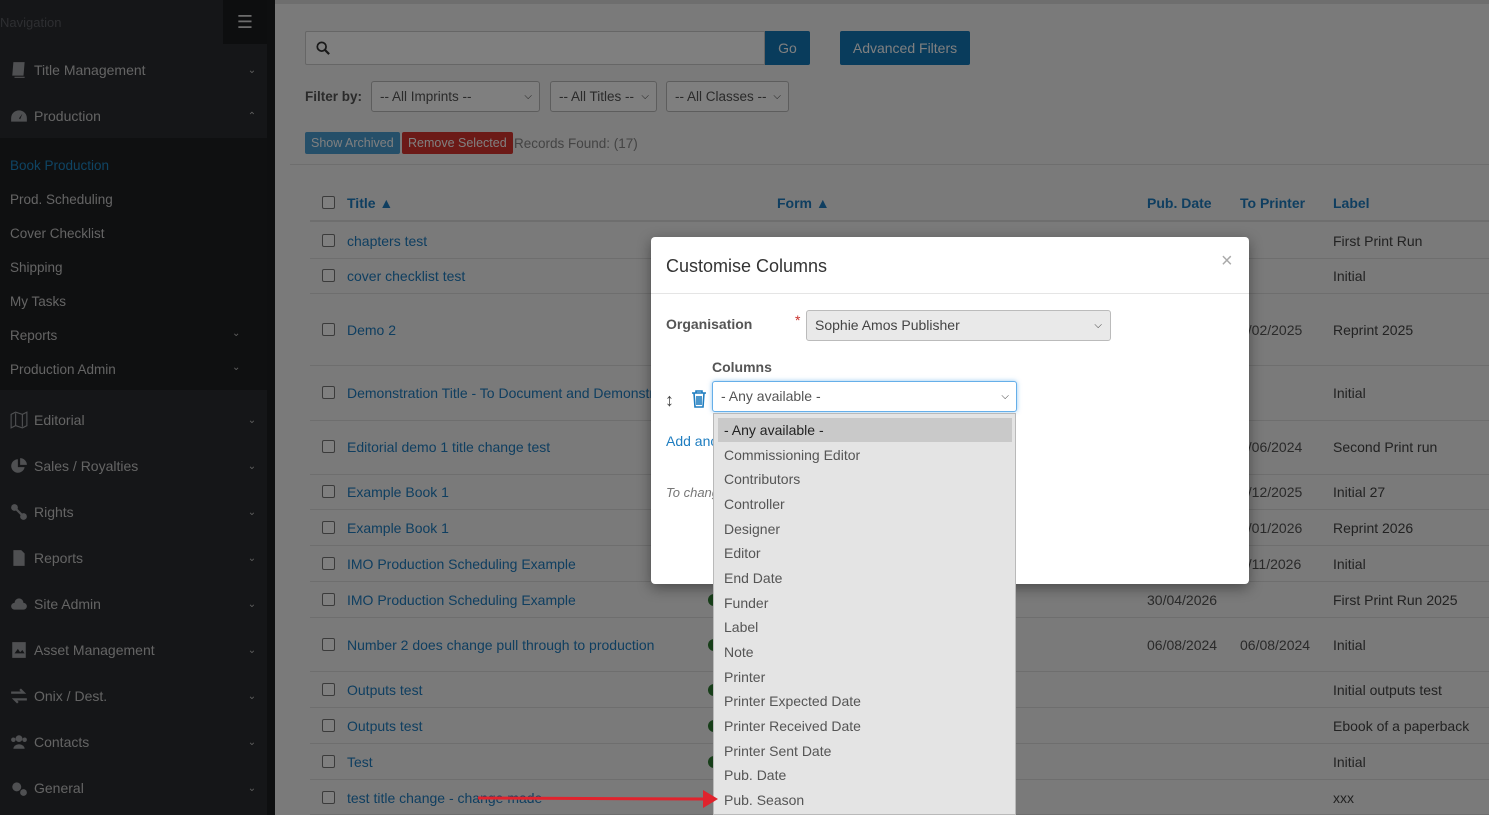 This screenshot has width=1489, height=815. I want to click on option-printer-expected-date: Printer Expected Date, so click(864, 701).